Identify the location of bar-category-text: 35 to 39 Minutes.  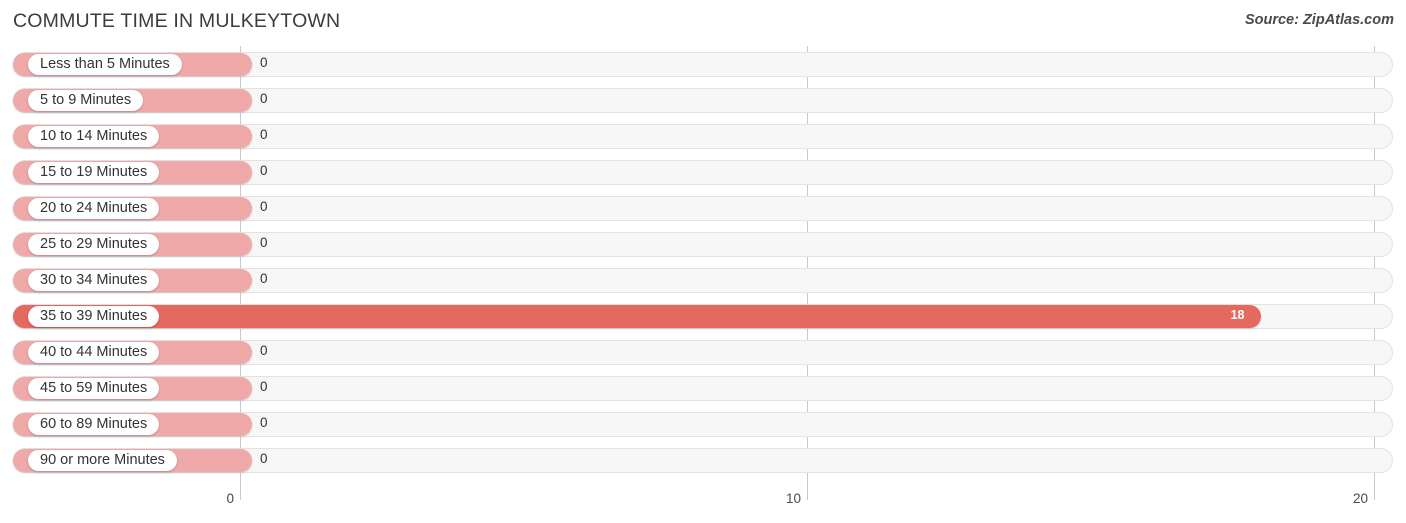
(94, 316).